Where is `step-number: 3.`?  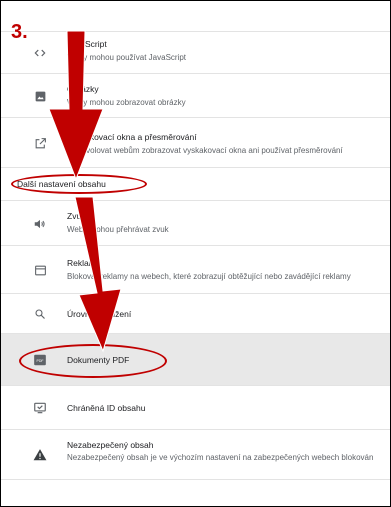
step-number: 3. is located at coordinates (19, 32).